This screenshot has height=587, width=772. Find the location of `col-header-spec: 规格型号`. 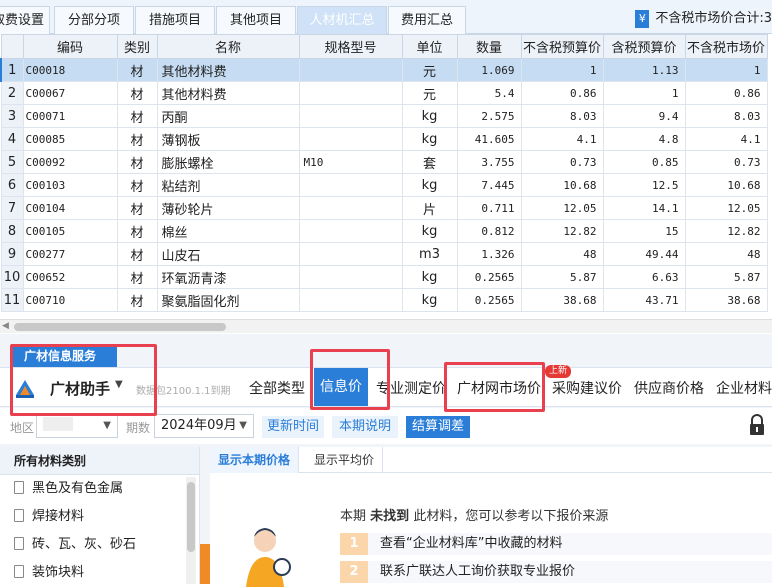

col-header-spec: 规格型号 is located at coordinates (350, 46).